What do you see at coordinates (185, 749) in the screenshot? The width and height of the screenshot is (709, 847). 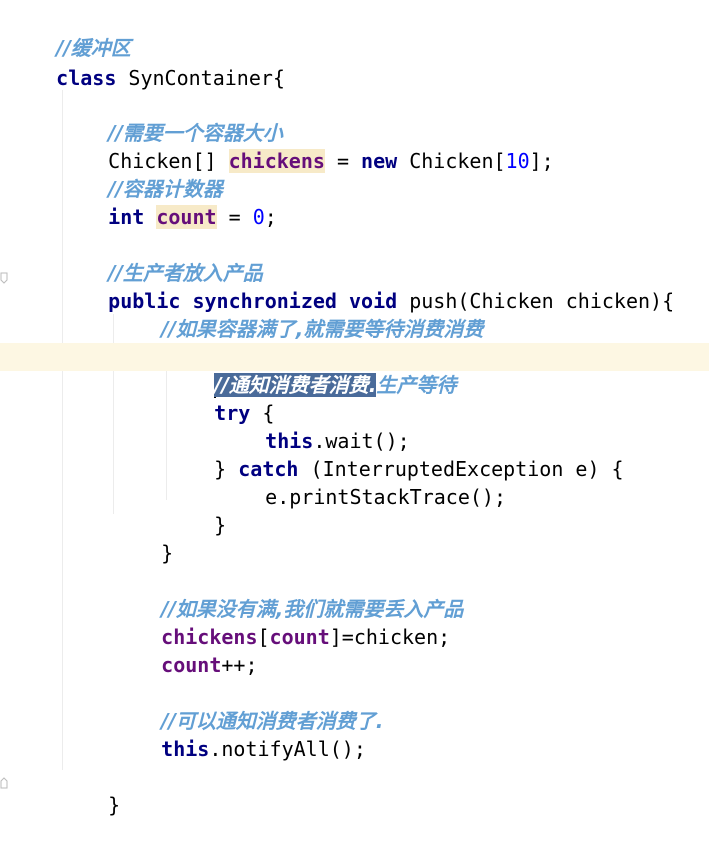 I see `keyword-this: this` at bounding box center [185, 749].